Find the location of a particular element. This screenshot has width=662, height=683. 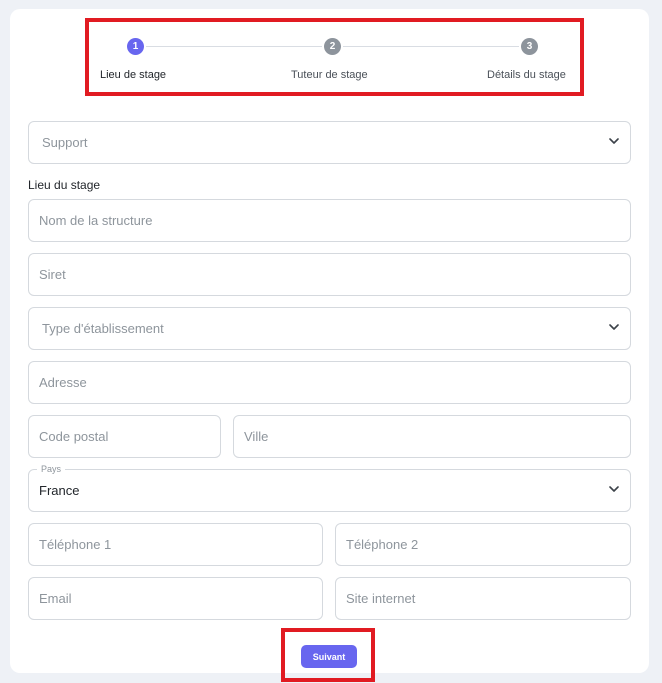

email-placeholder: Email is located at coordinates (55, 598).